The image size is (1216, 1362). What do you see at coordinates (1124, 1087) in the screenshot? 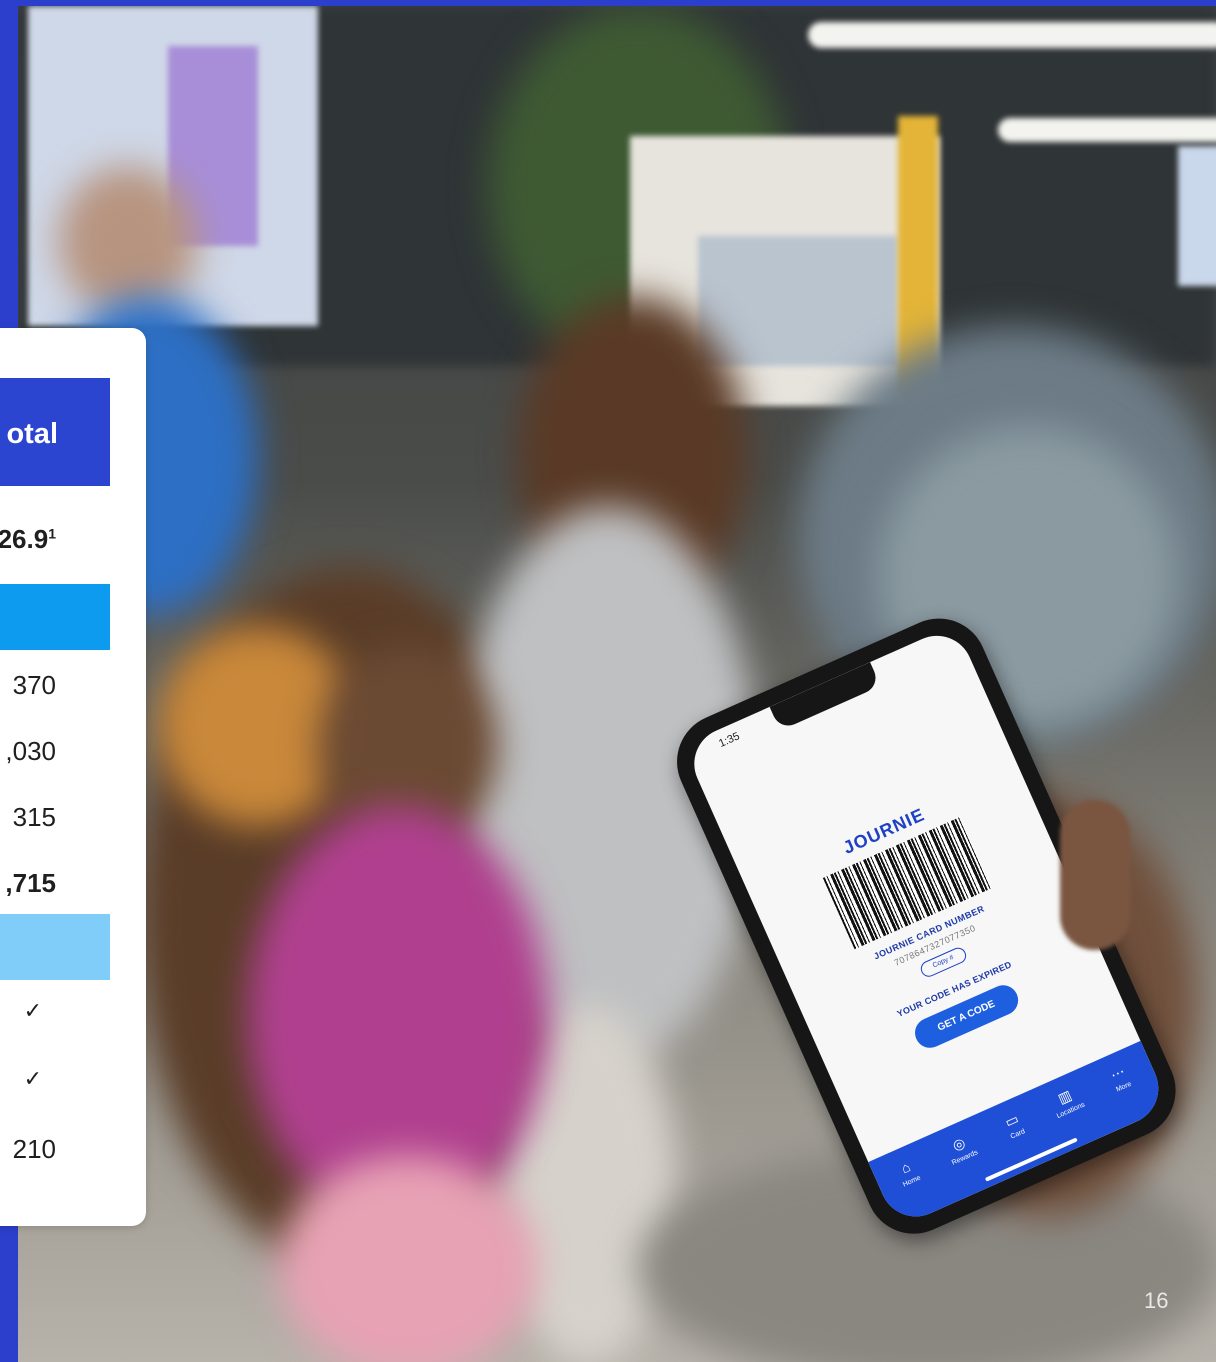
I see `nav-label: More` at bounding box center [1124, 1087].